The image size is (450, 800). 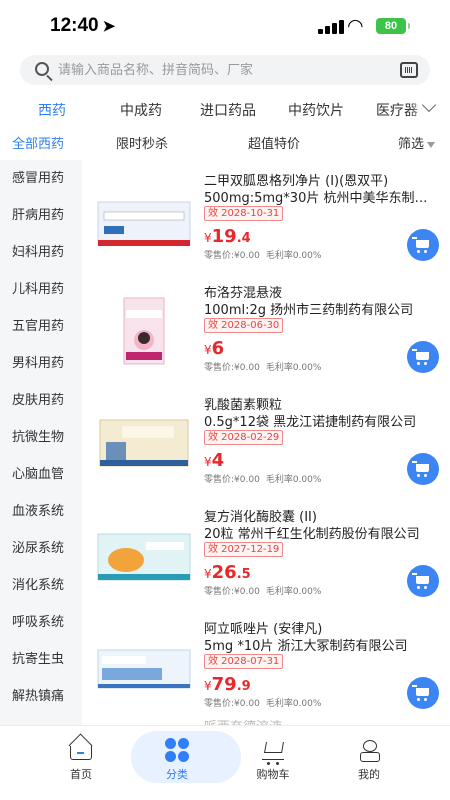 What do you see at coordinates (41, 289) in the screenshot?
I see `sidebar-item-pediatrics: 儿科用药` at bounding box center [41, 289].